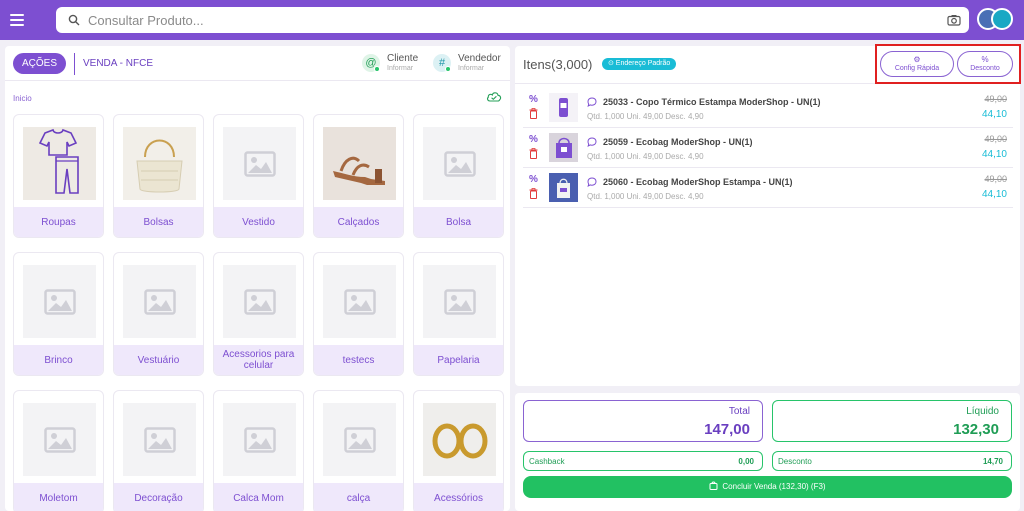 Image resolution: width=1024 pixels, height=511 pixels. I want to click on cashback-label: Cashback, so click(547, 461).